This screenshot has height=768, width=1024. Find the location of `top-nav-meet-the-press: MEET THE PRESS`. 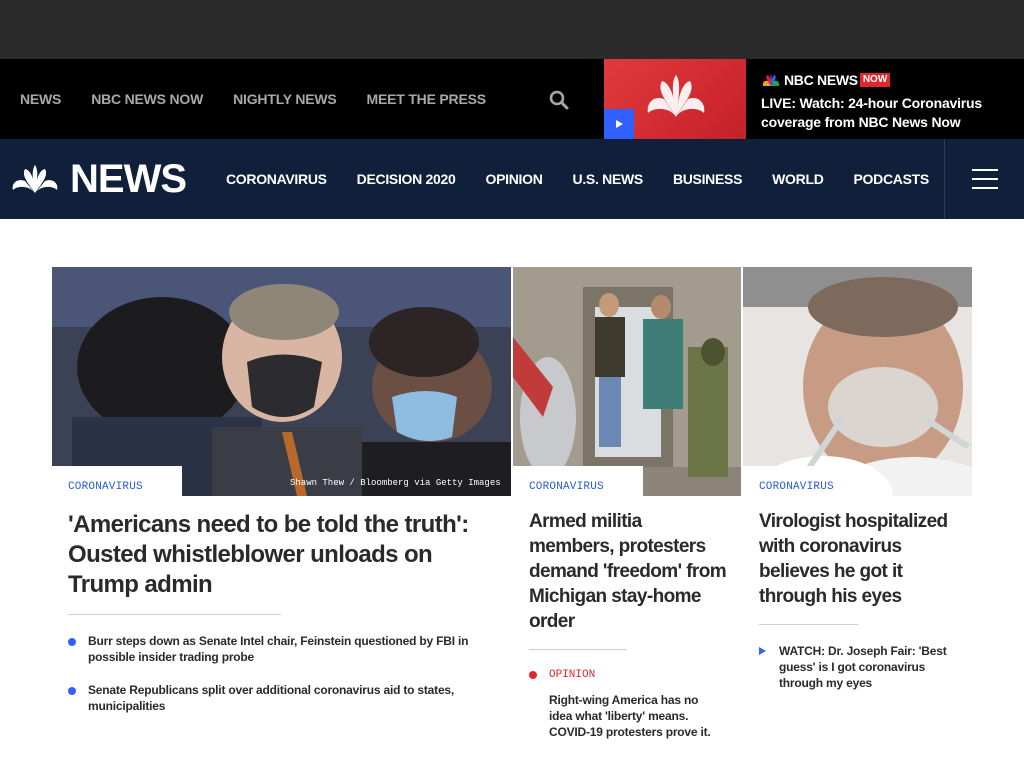

top-nav-meet-the-press: MEET THE PRESS is located at coordinates (427, 99).